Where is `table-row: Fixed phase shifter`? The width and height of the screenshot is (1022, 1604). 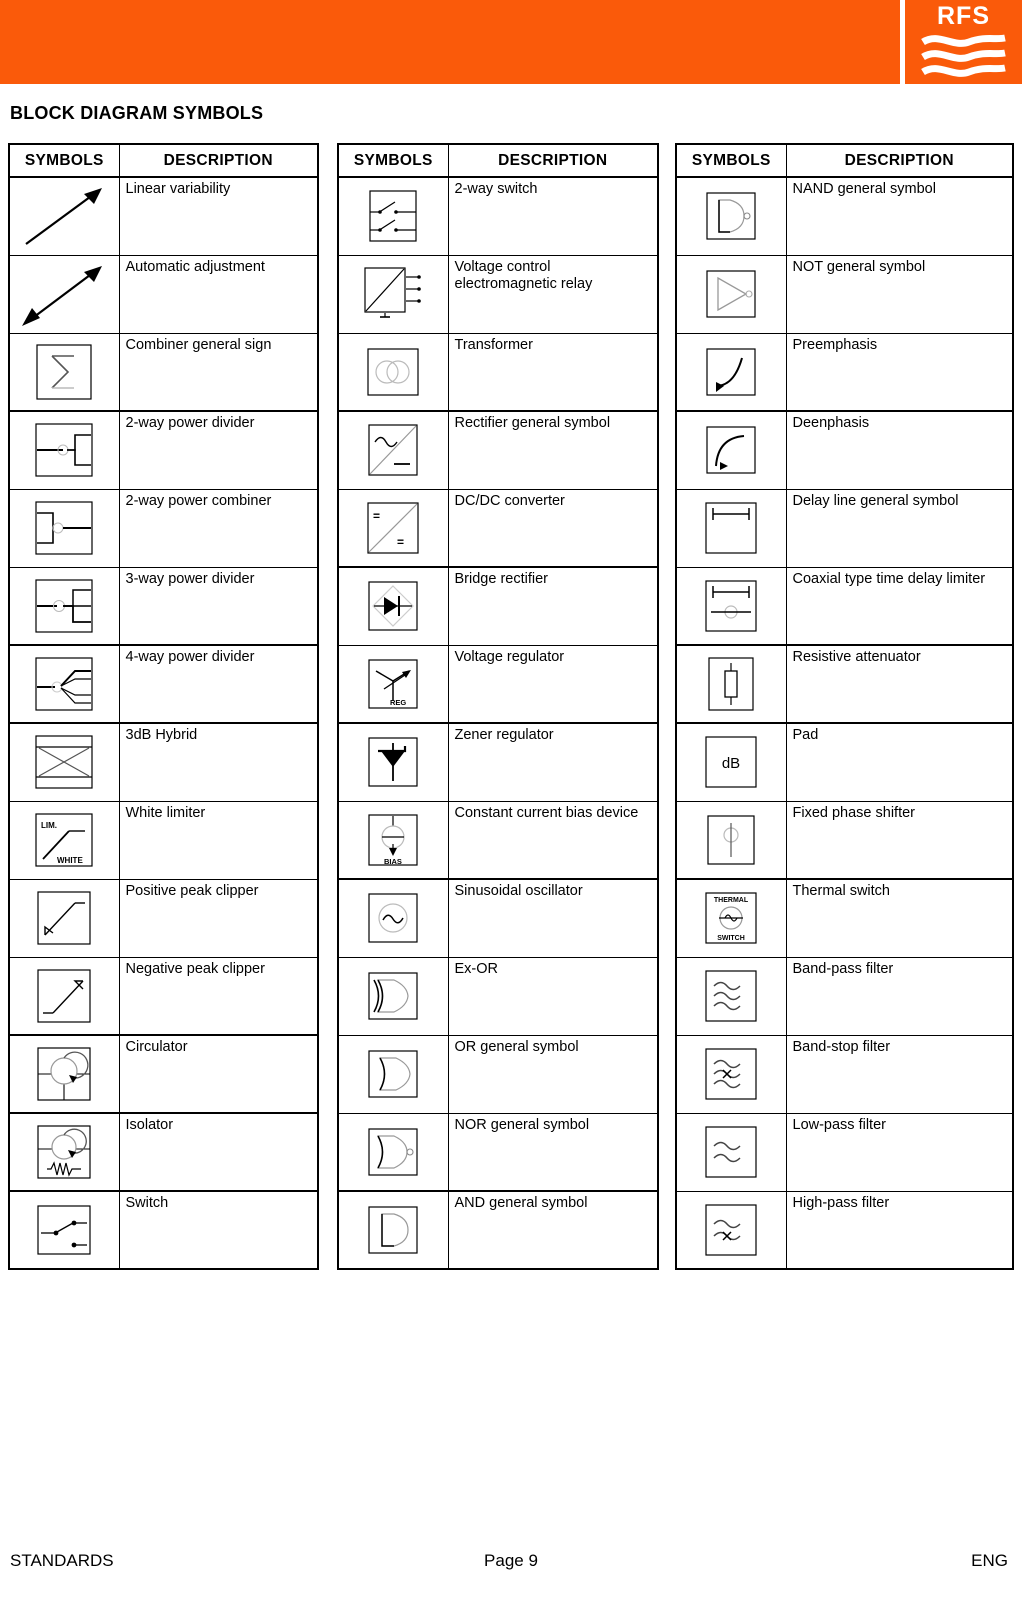 table-row: Fixed phase shifter is located at coordinates (844, 840).